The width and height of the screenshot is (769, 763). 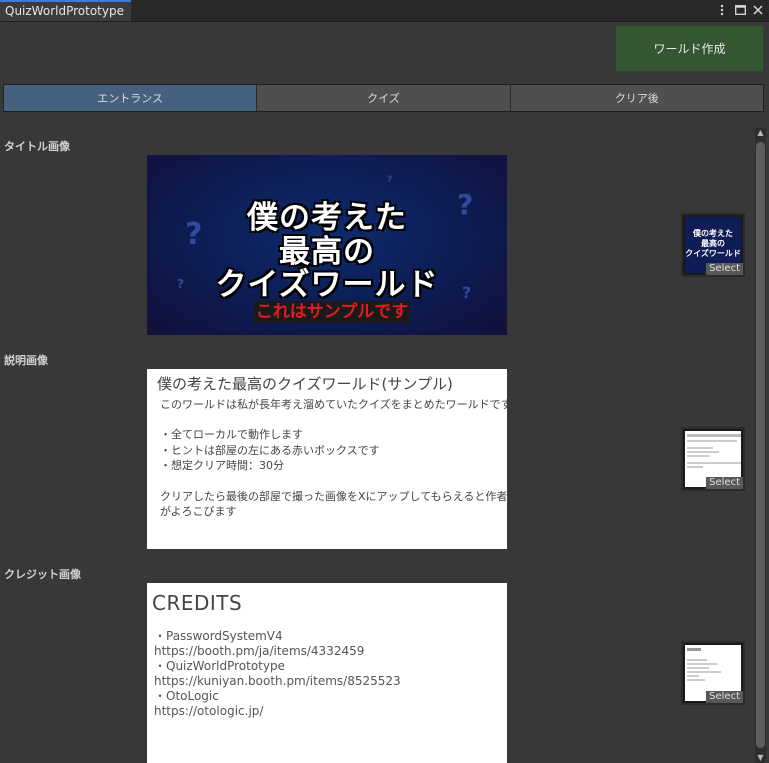 I want to click on description-image-label: 説明画像, so click(x=26, y=360).